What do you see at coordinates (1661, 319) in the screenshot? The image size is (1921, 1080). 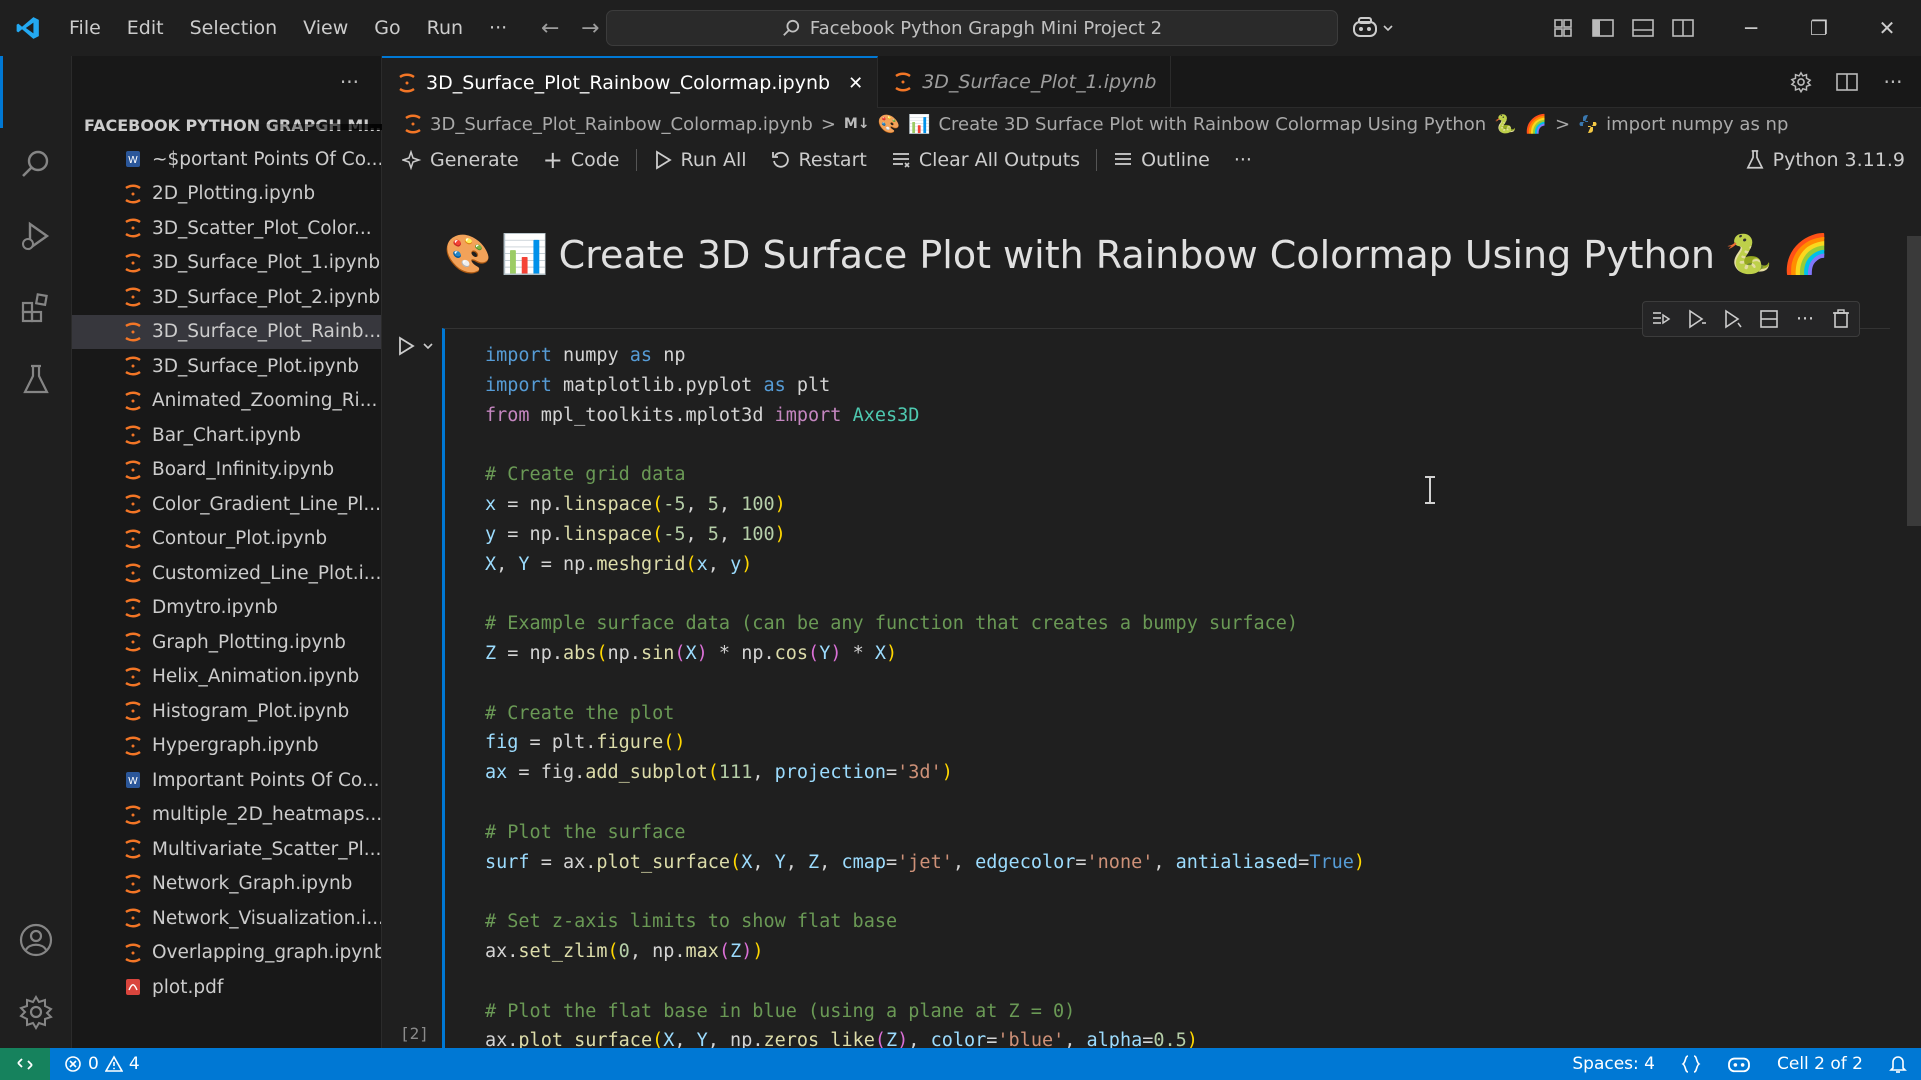 I see `run-above-button` at bounding box center [1661, 319].